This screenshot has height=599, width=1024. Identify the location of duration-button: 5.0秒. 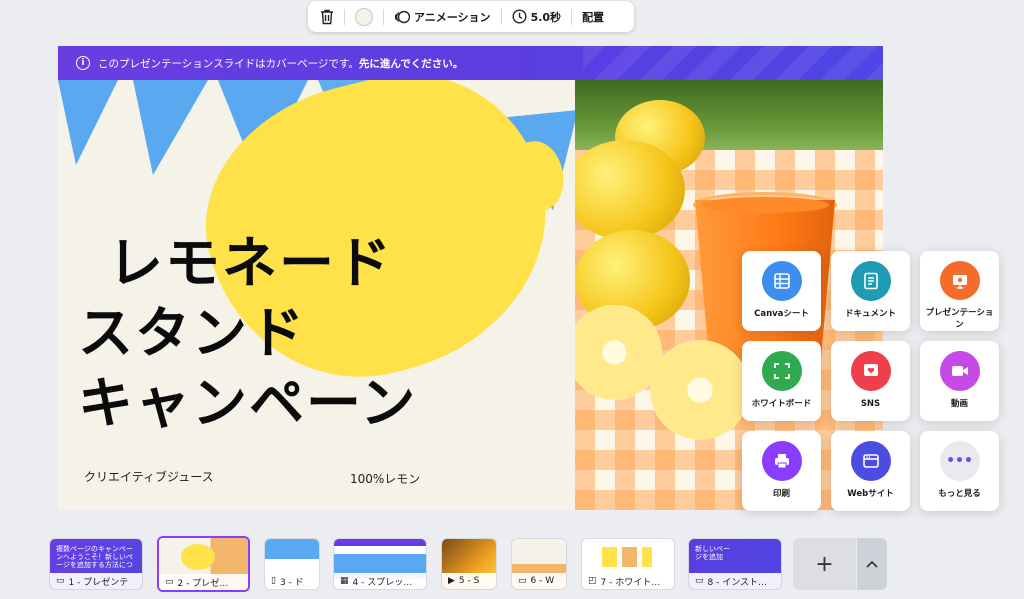
(537, 16).